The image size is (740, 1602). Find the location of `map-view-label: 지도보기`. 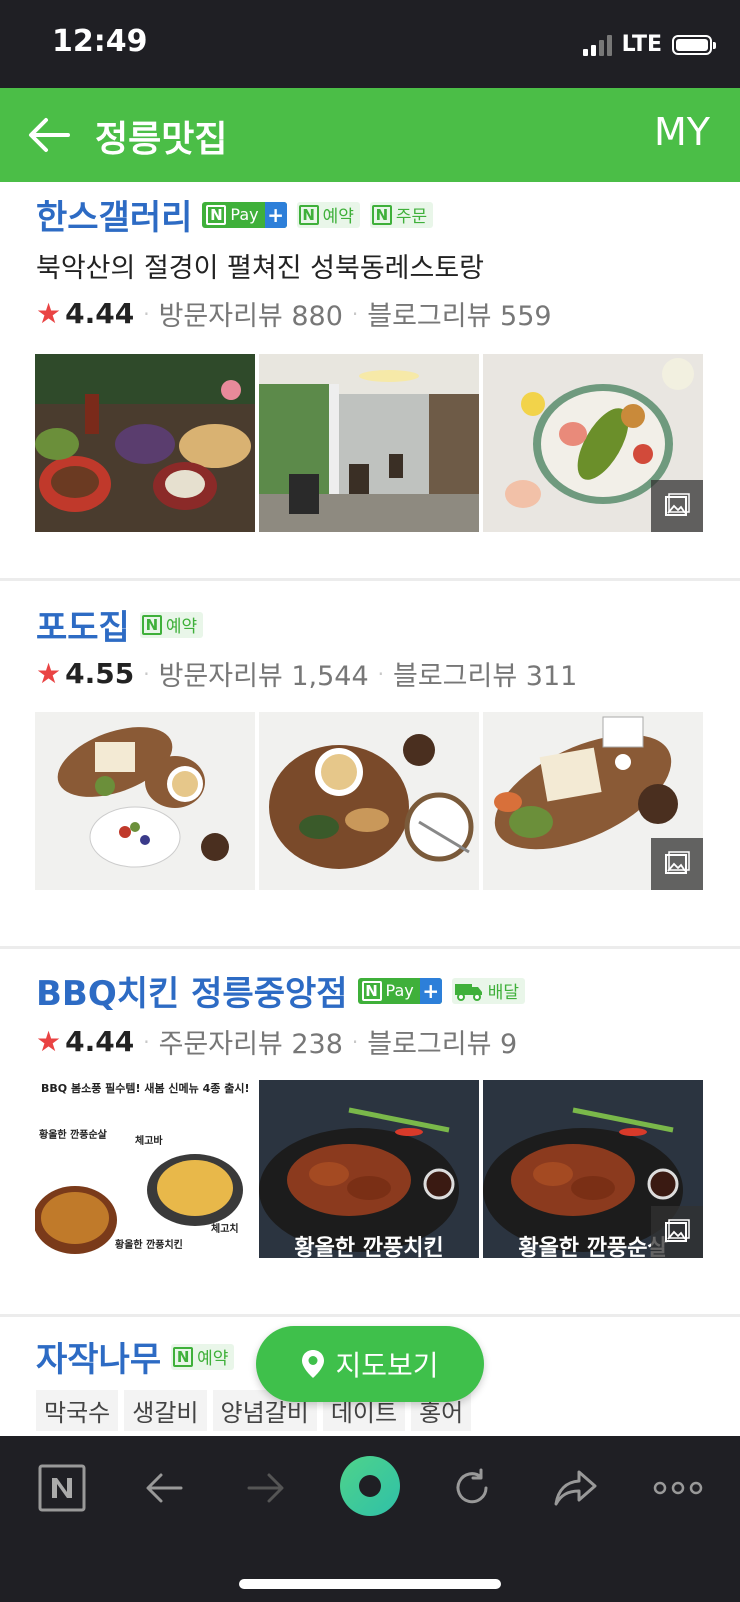

map-view-label: 지도보기 is located at coordinates (387, 1365).